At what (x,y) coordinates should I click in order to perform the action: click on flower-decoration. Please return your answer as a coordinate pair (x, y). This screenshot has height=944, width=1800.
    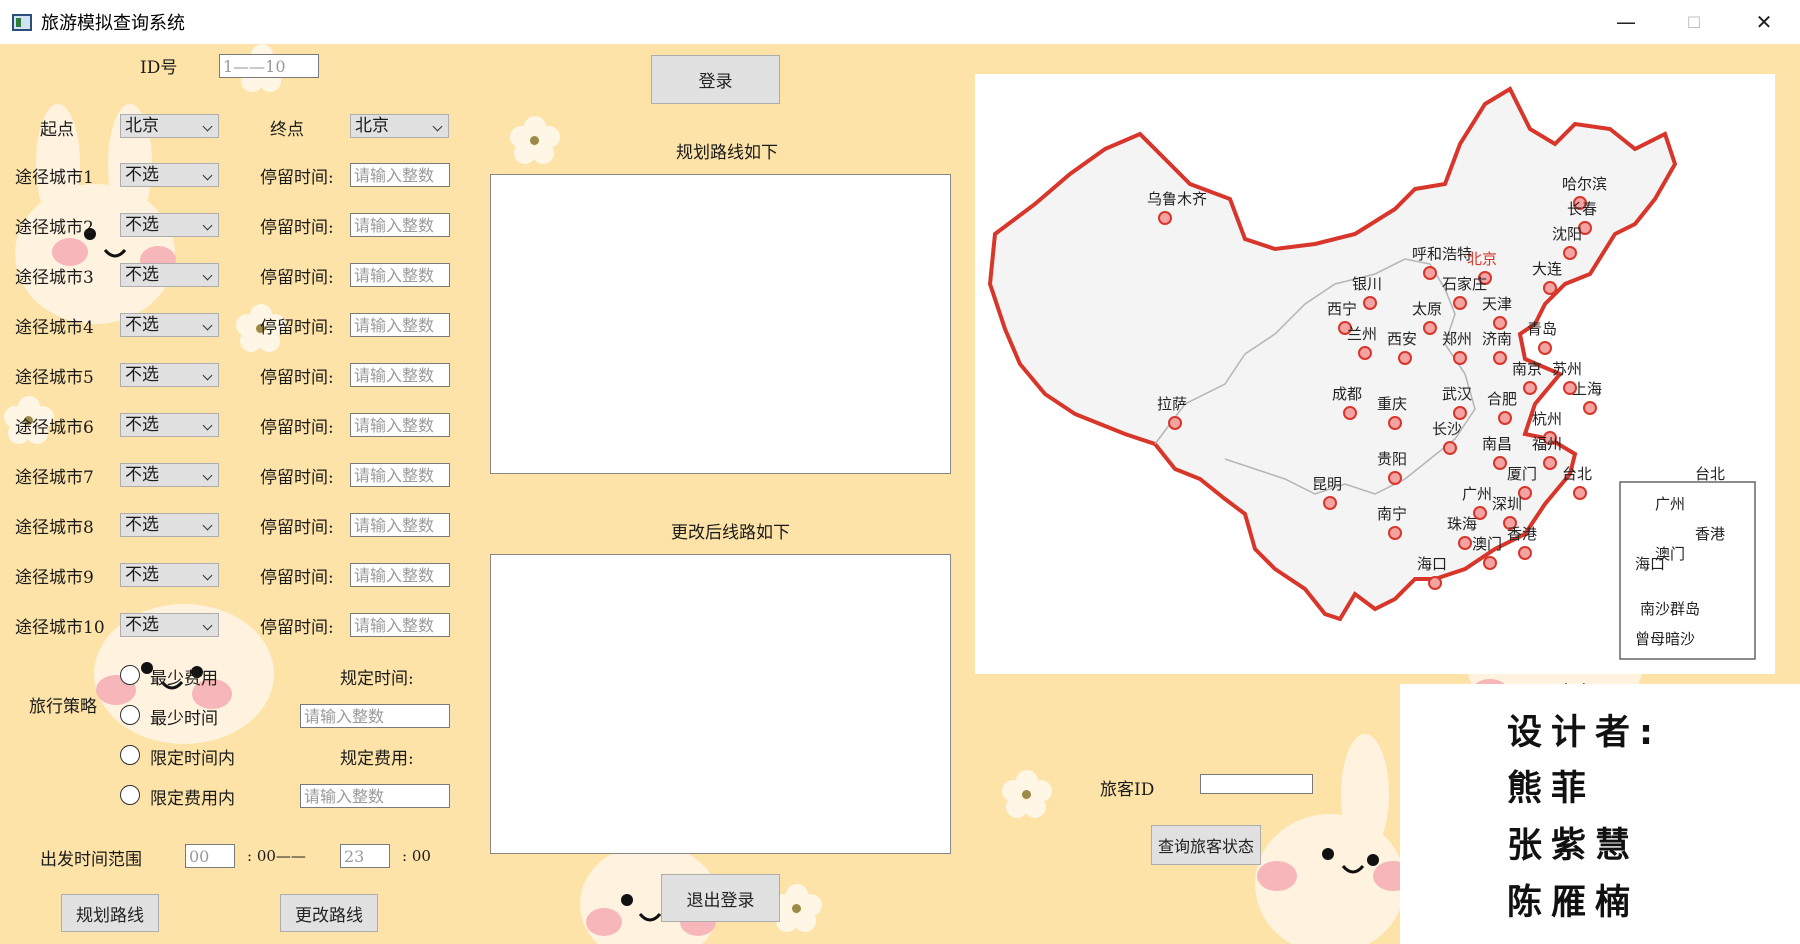
    Looking at the image, I should click on (535, 141).